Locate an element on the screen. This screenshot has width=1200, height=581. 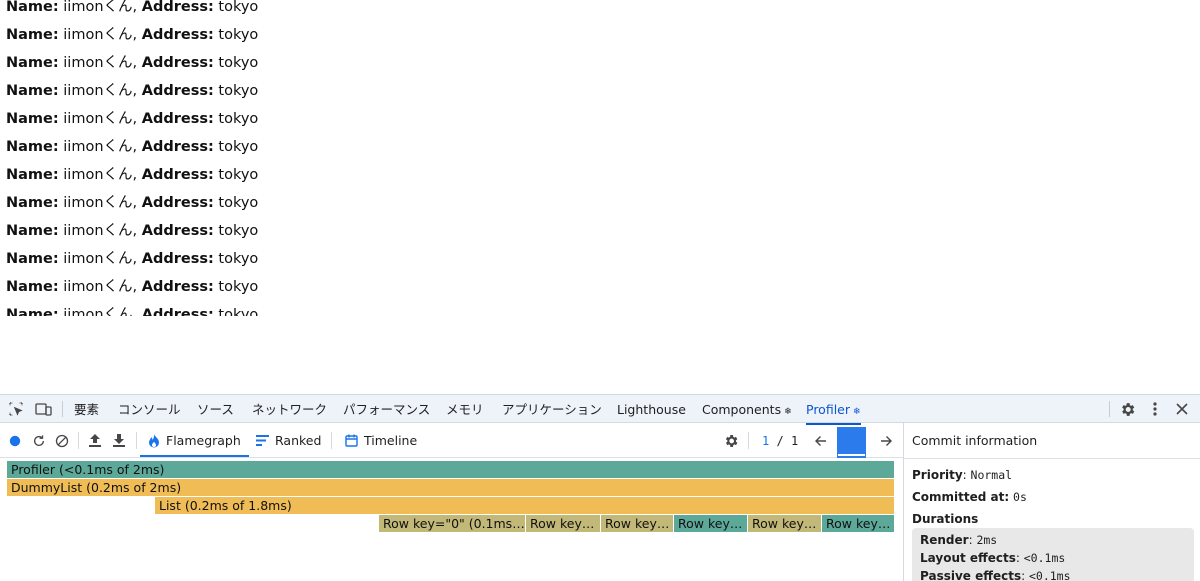
layout-effects-duration: Layout effects: <0.1ms is located at coordinates (993, 558).